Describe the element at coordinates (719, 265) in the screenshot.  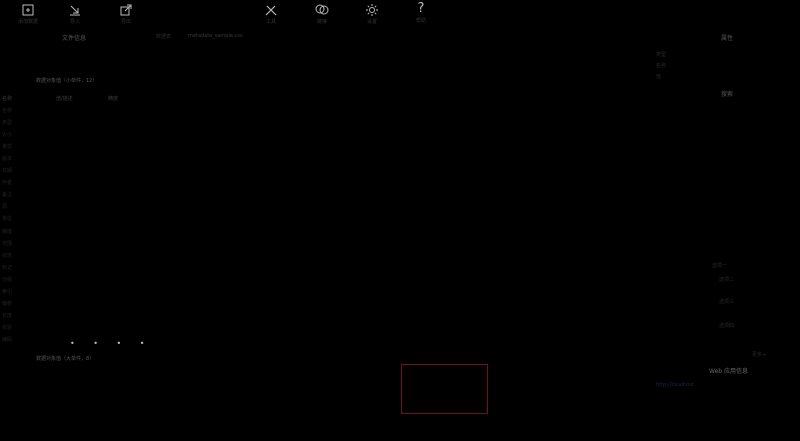
I see `option-1: 选项一` at that location.